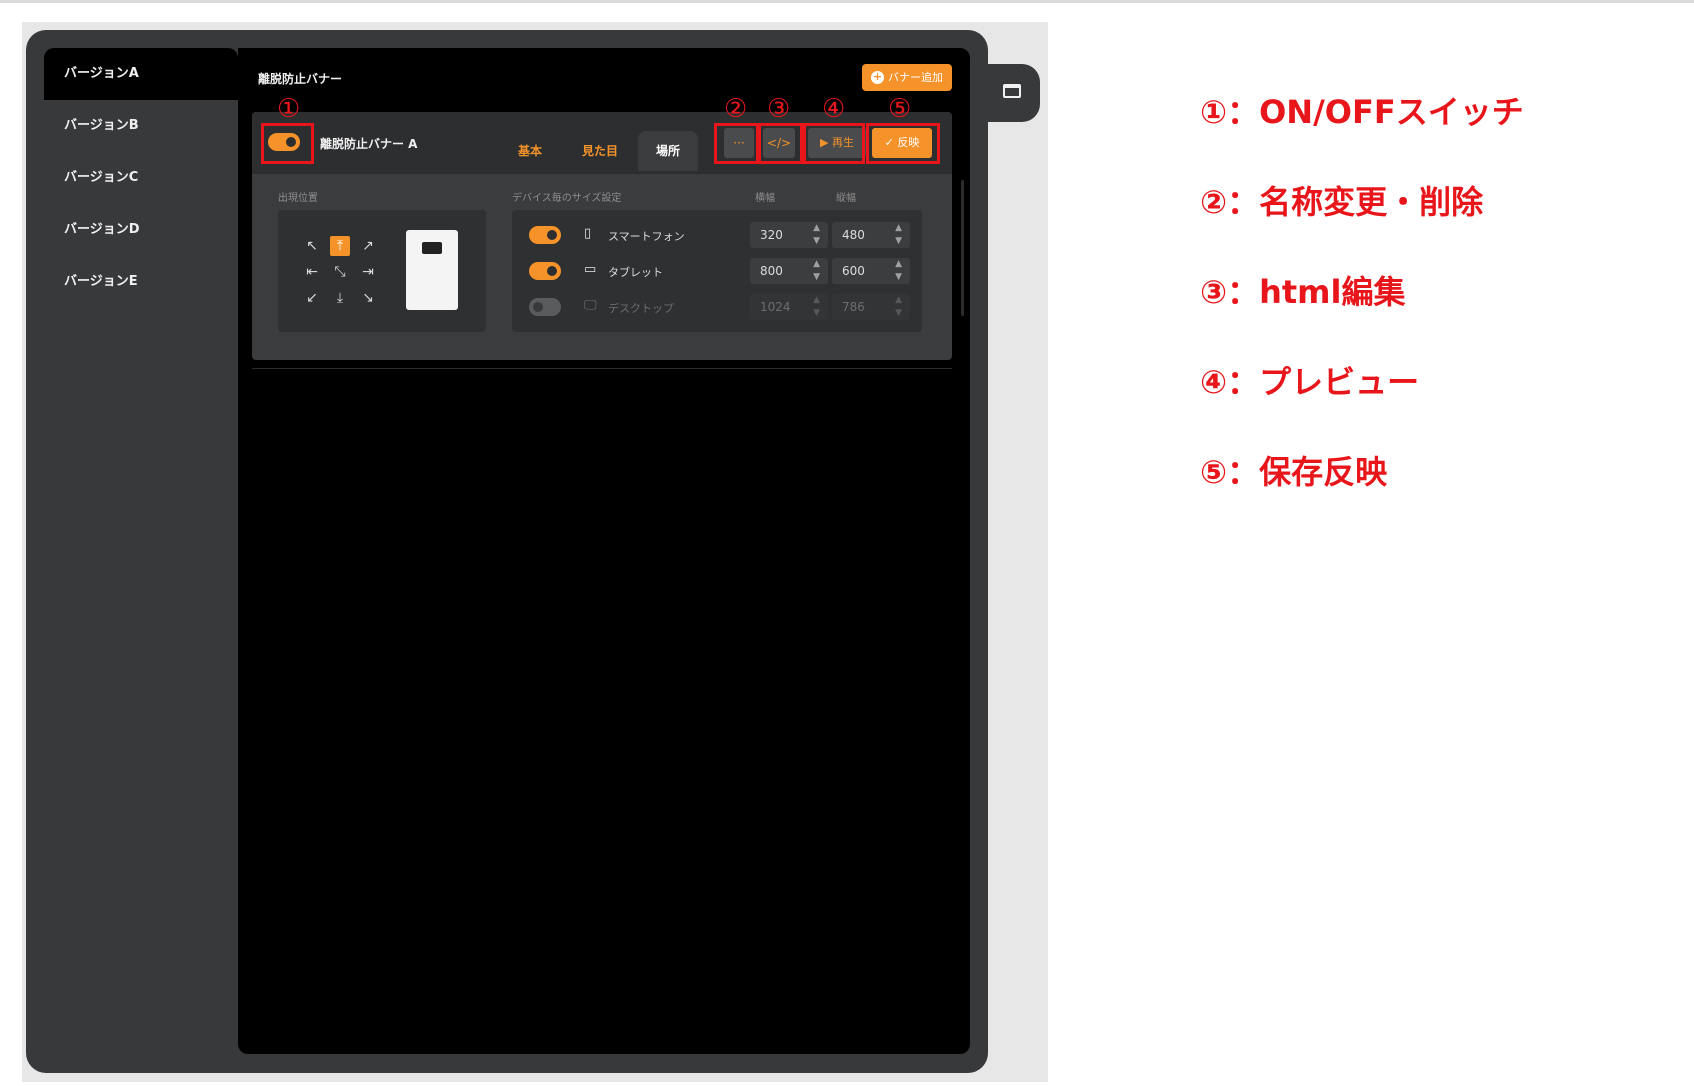 This screenshot has width=1694, height=1086. I want to click on legend-item-5: ⑤：保存反映, so click(1294, 472).